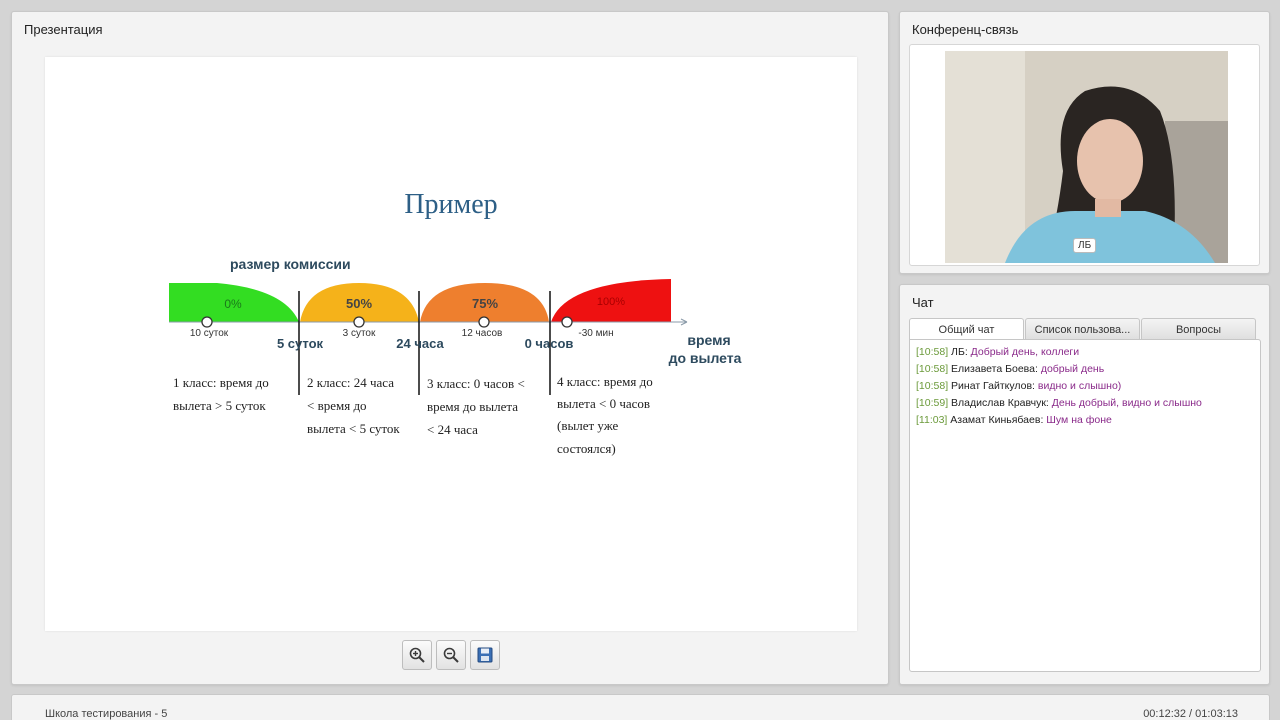 The height and width of the screenshot is (720, 1280). I want to click on message-text: добрый день, so click(1072, 369).